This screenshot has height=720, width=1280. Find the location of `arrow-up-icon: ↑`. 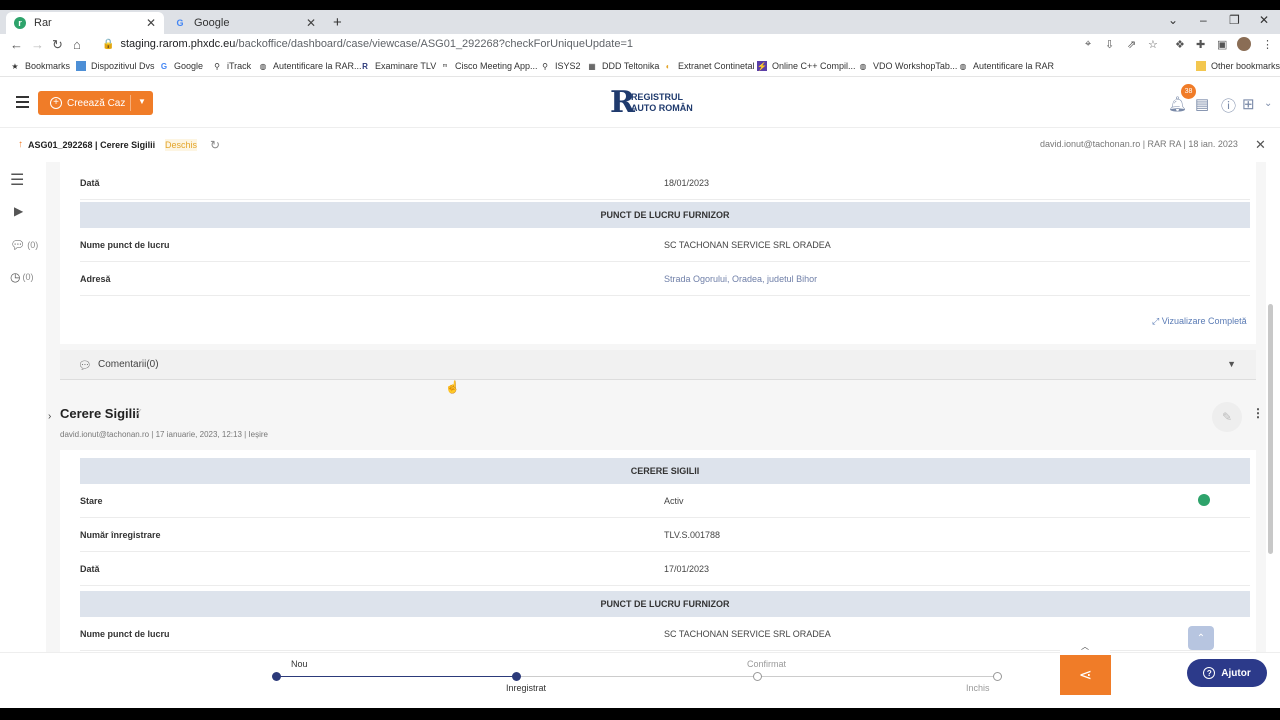

arrow-up-icon: ↑ is located at coordinates (20, 144).